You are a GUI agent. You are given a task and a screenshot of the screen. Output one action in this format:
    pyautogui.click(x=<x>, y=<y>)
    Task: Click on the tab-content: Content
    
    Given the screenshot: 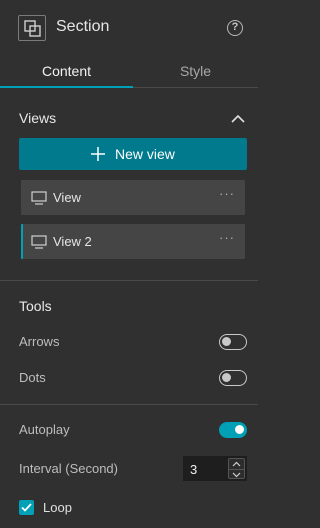 What is the action you would take?
    pyautogui.click(x=66, y=72)
    